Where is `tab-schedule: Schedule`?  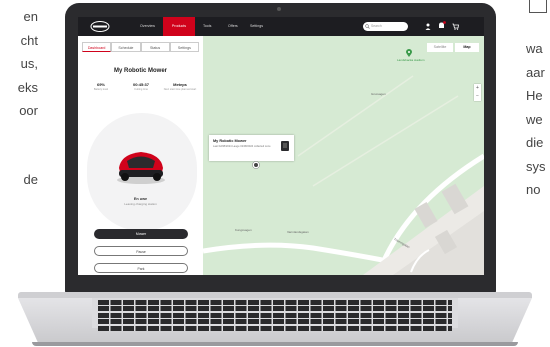 tab-schedule: Schedule is located at coordinates (126, 47).